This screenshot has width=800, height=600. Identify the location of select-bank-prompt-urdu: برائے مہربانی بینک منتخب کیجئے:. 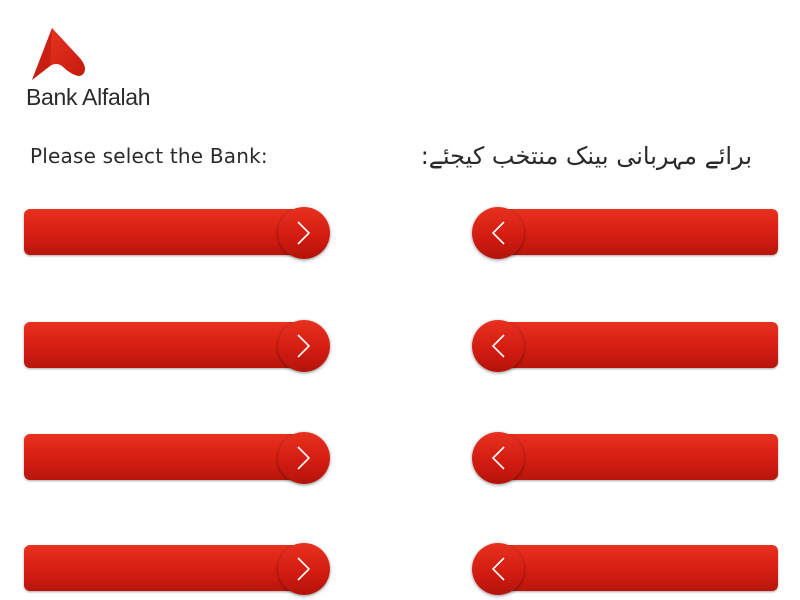
(586, 156).